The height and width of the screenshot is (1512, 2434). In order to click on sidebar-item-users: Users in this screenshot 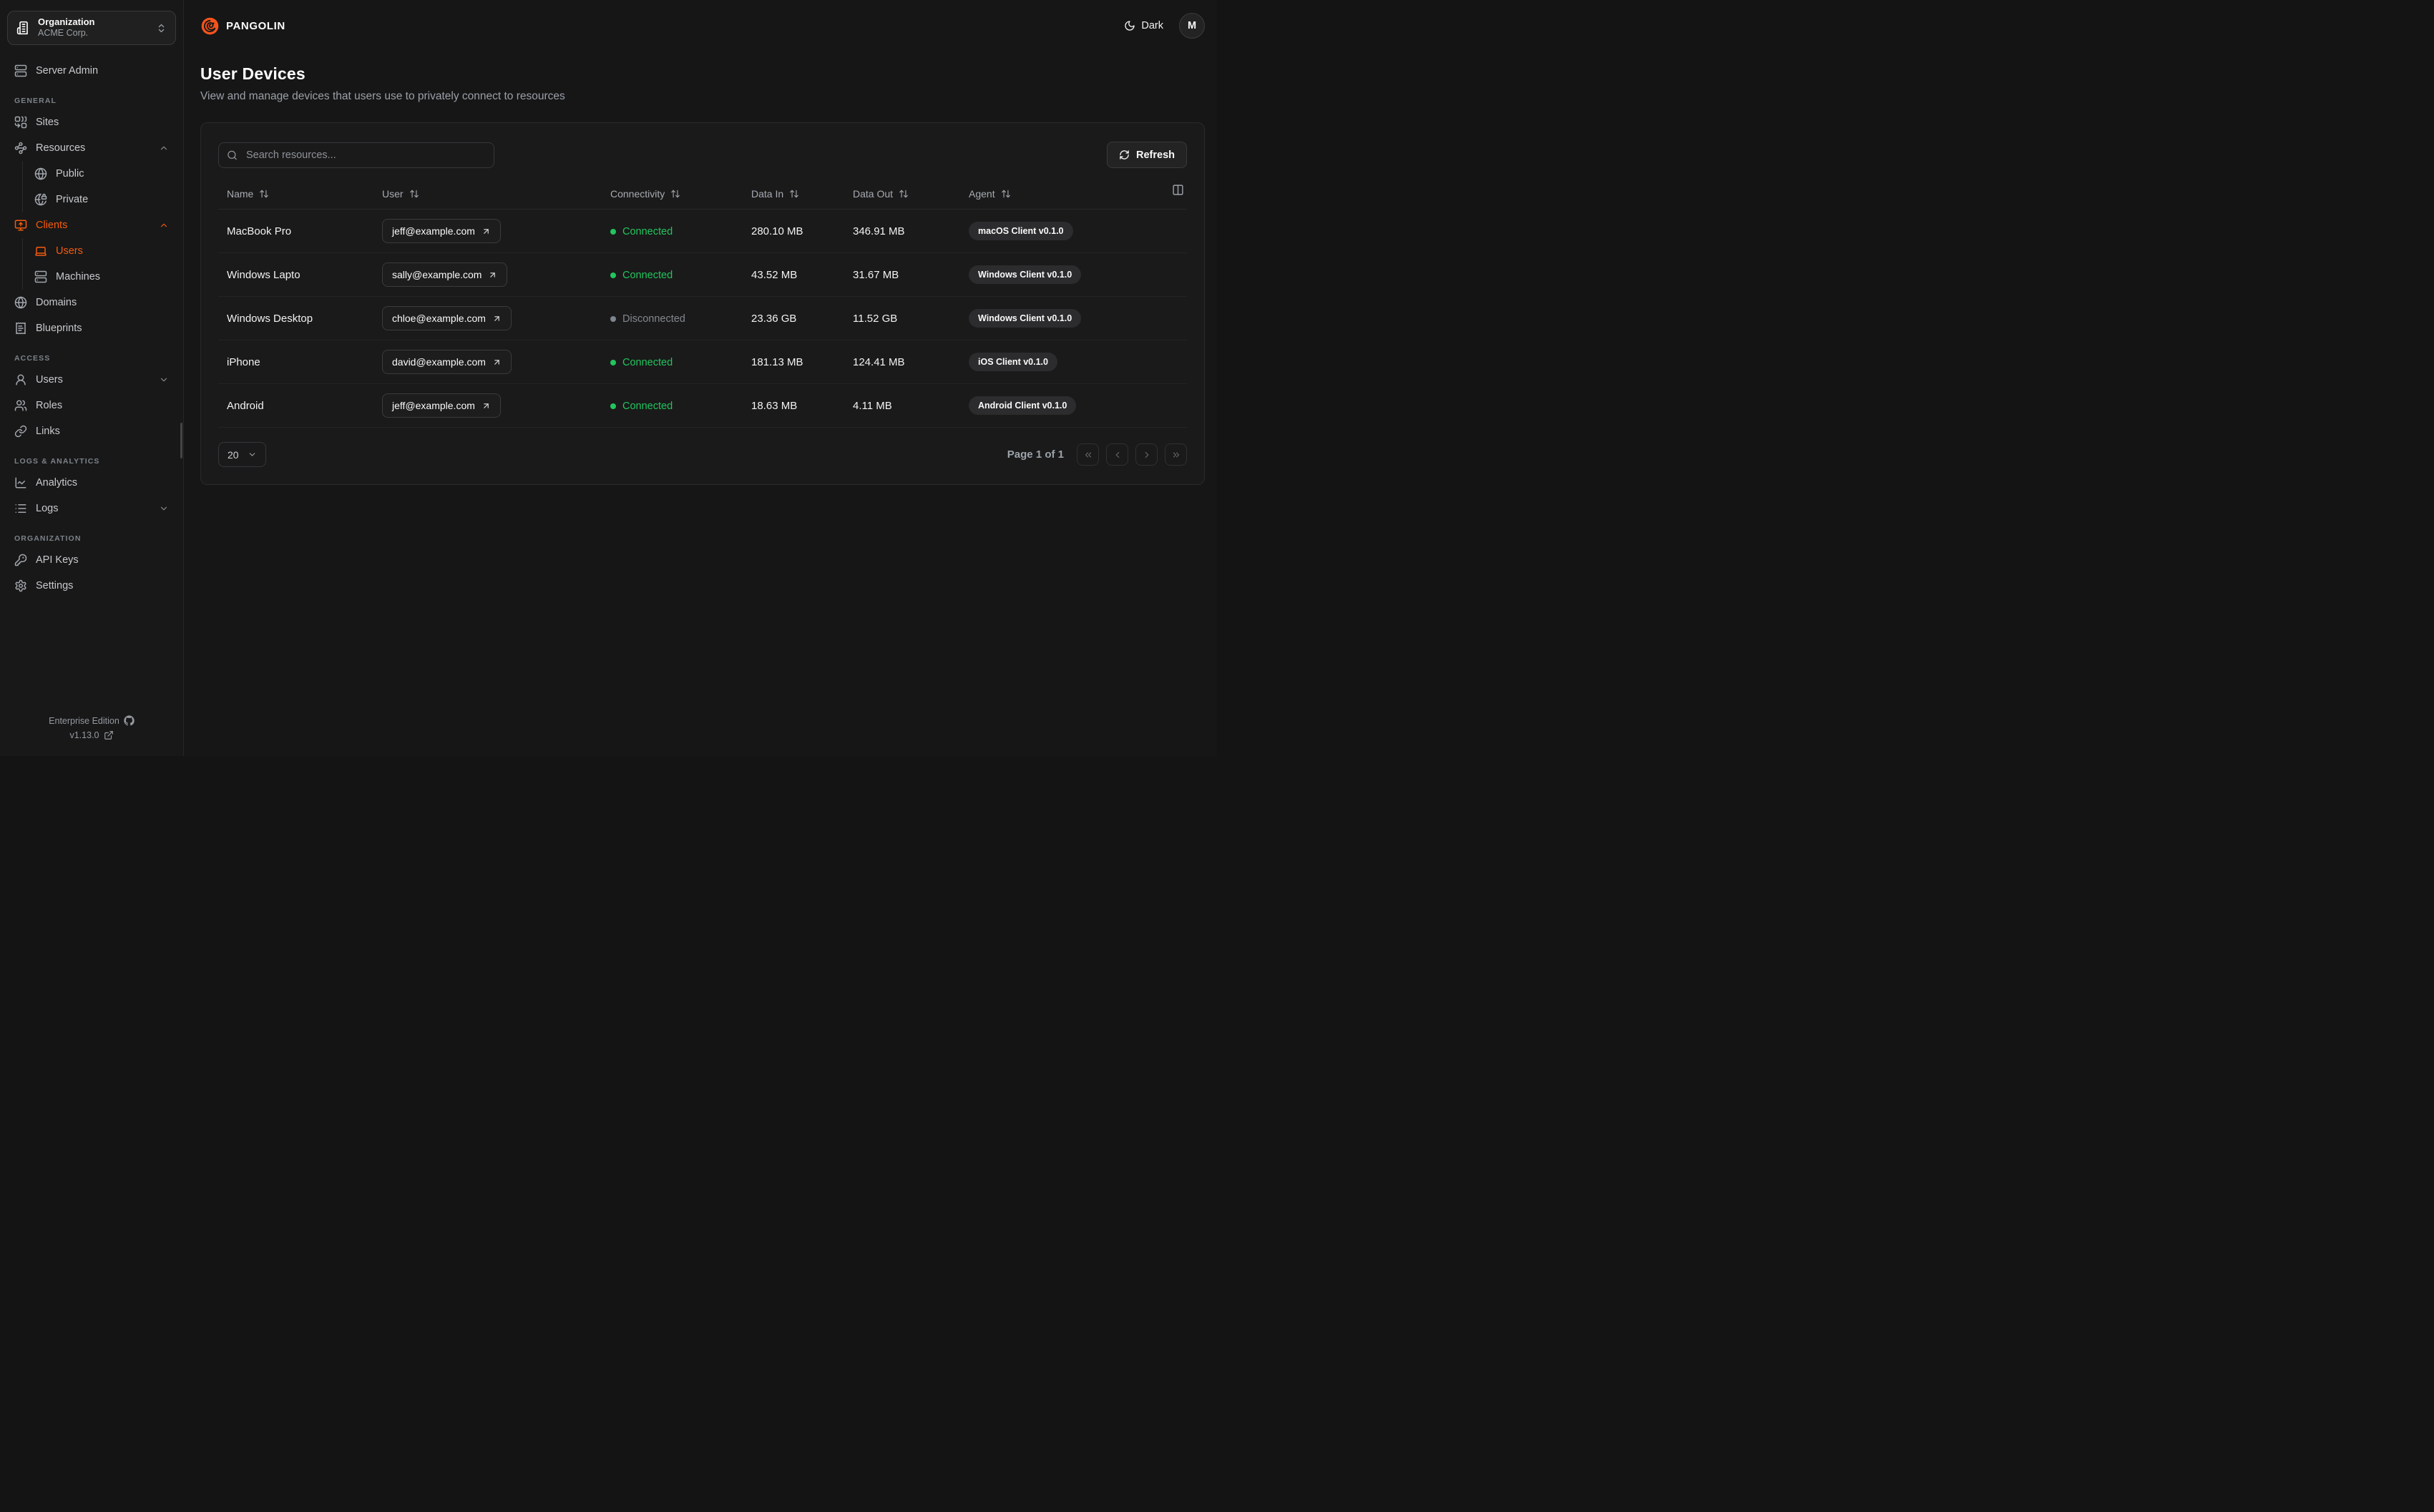, I will do `click(91, 380)`.